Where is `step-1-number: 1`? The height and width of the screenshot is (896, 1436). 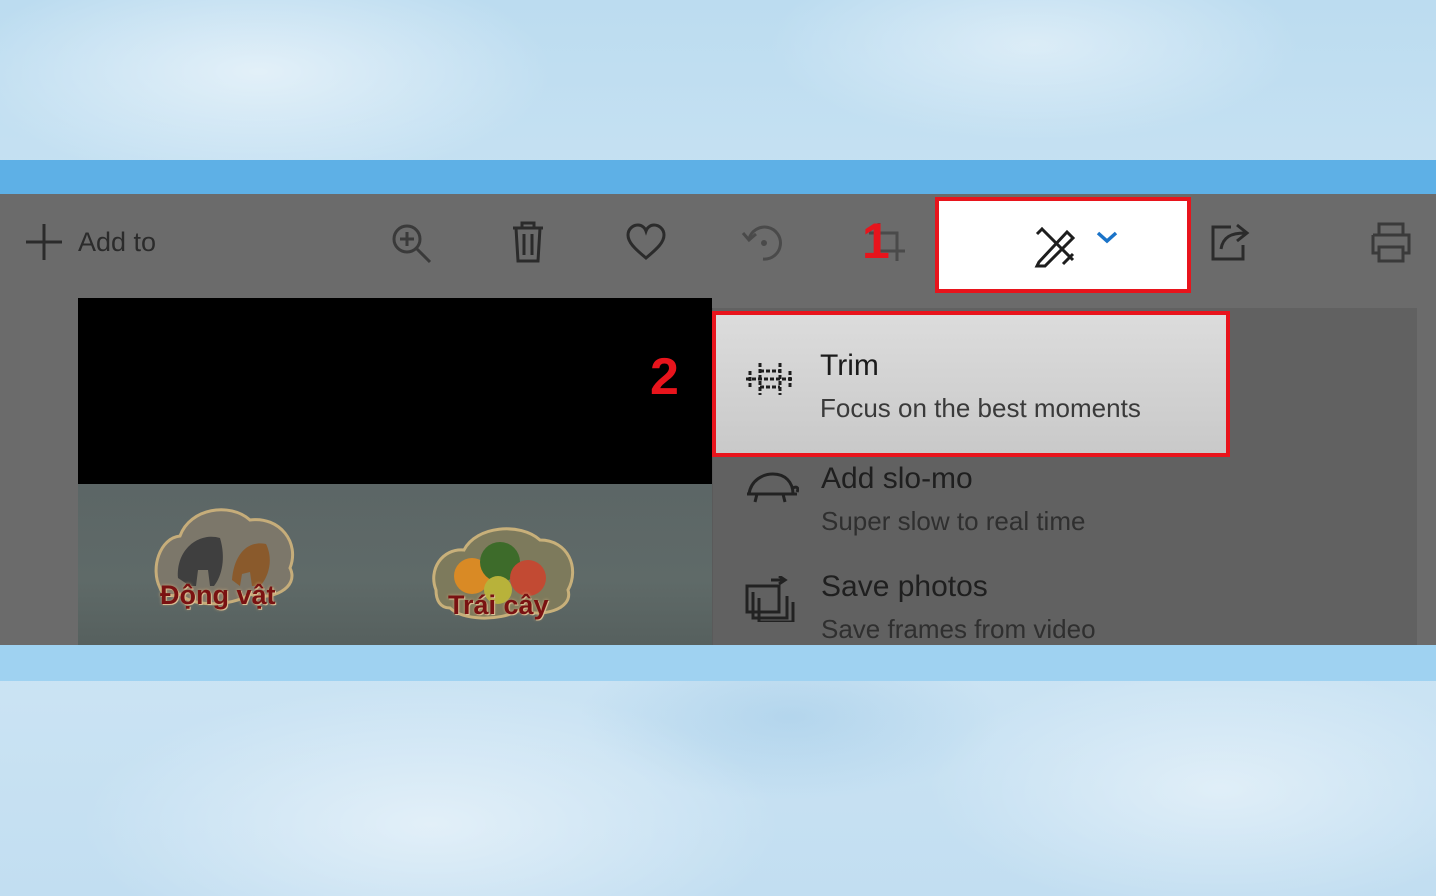
step-1-number: 1 is located at coordinates (876, 241).